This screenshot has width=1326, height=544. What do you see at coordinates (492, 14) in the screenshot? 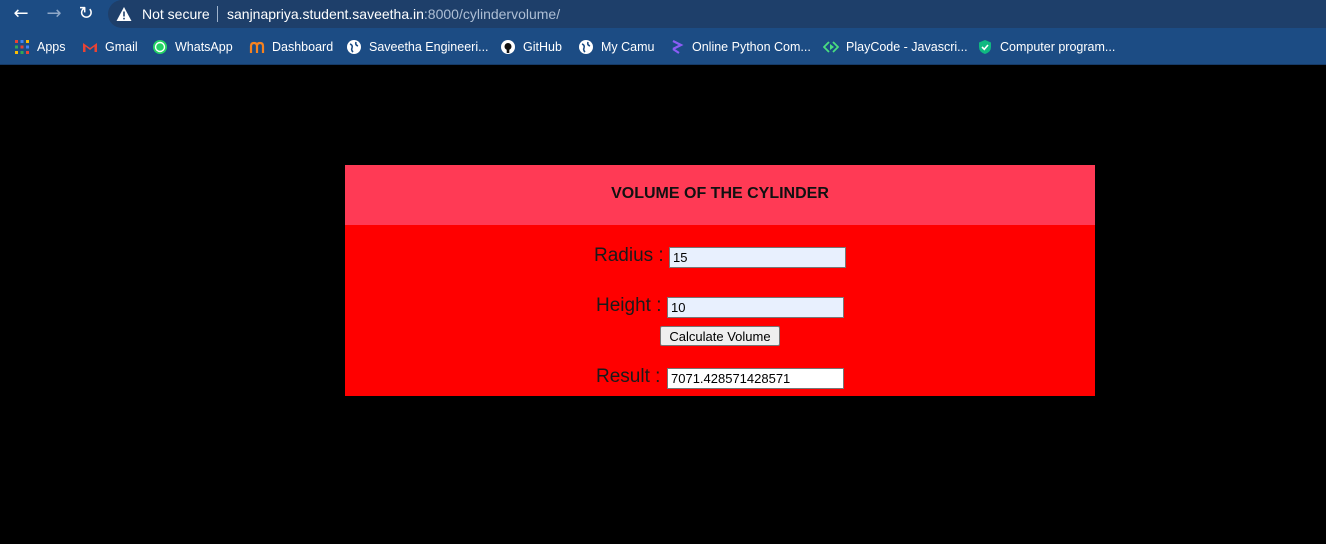
I see `url-path: :8000/cylindervolume/` at bounding box center [492, 14].